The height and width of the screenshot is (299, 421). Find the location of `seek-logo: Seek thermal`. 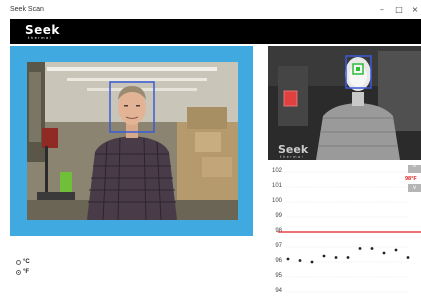

seek-logo: Seek thermal is located at coordinates (45, 32).